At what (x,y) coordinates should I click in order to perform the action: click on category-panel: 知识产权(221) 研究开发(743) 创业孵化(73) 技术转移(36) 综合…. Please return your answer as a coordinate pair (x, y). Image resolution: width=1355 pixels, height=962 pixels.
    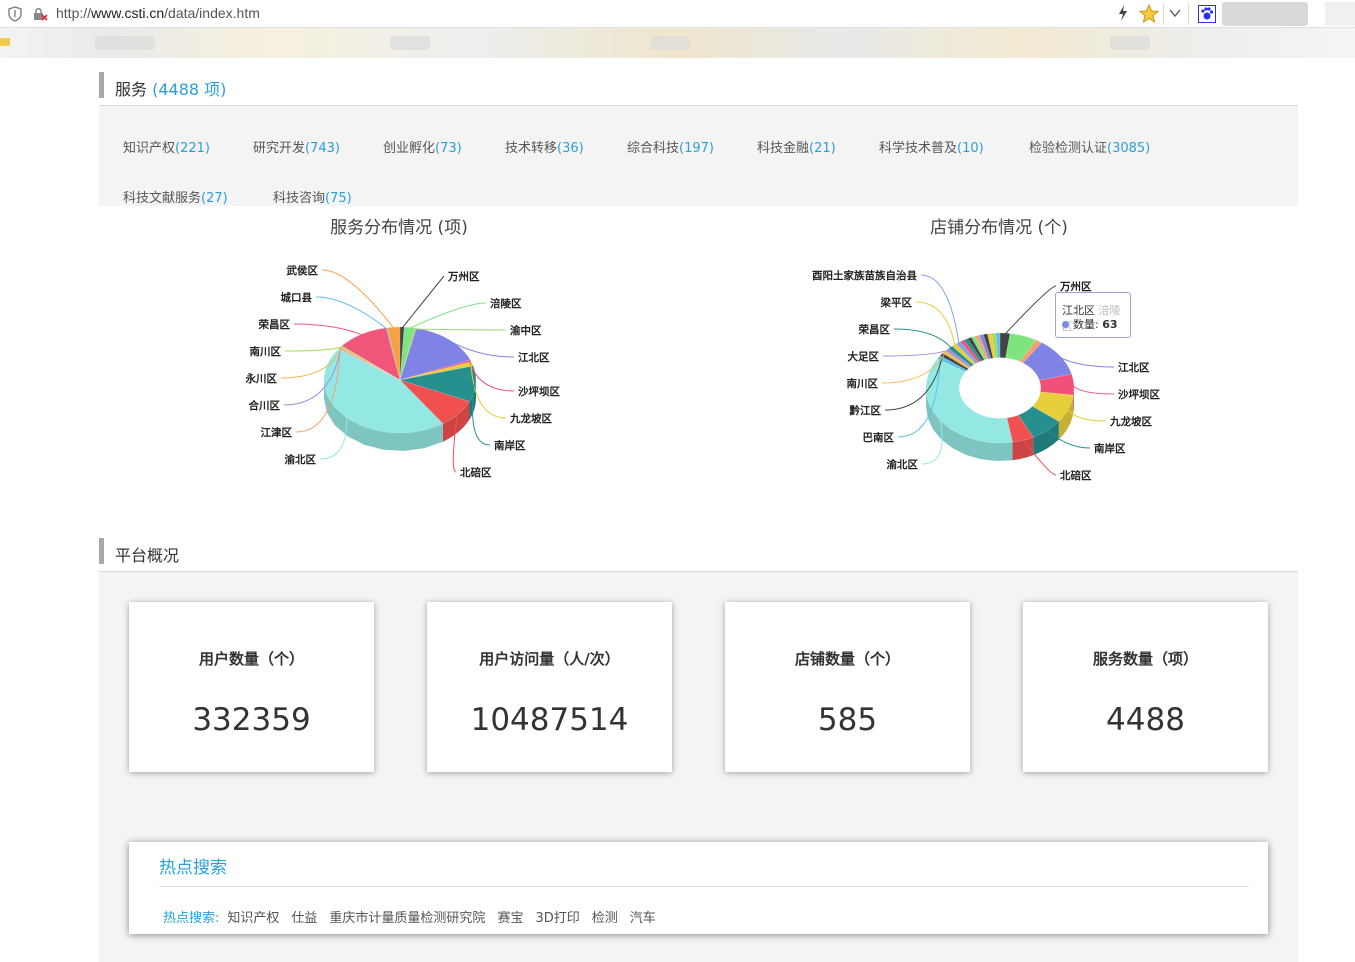
    Looking at the image, I should click on (698, 156).